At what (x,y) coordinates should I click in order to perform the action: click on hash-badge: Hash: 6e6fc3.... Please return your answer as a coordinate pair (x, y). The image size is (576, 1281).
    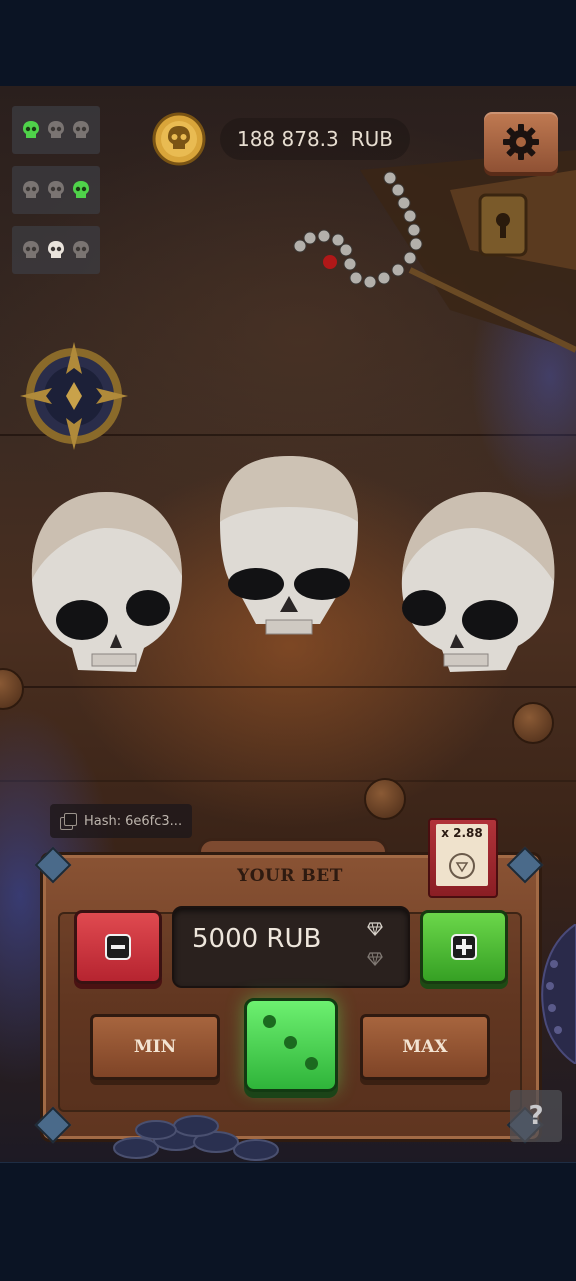
    Looking at the image, I should click on (121, 821).